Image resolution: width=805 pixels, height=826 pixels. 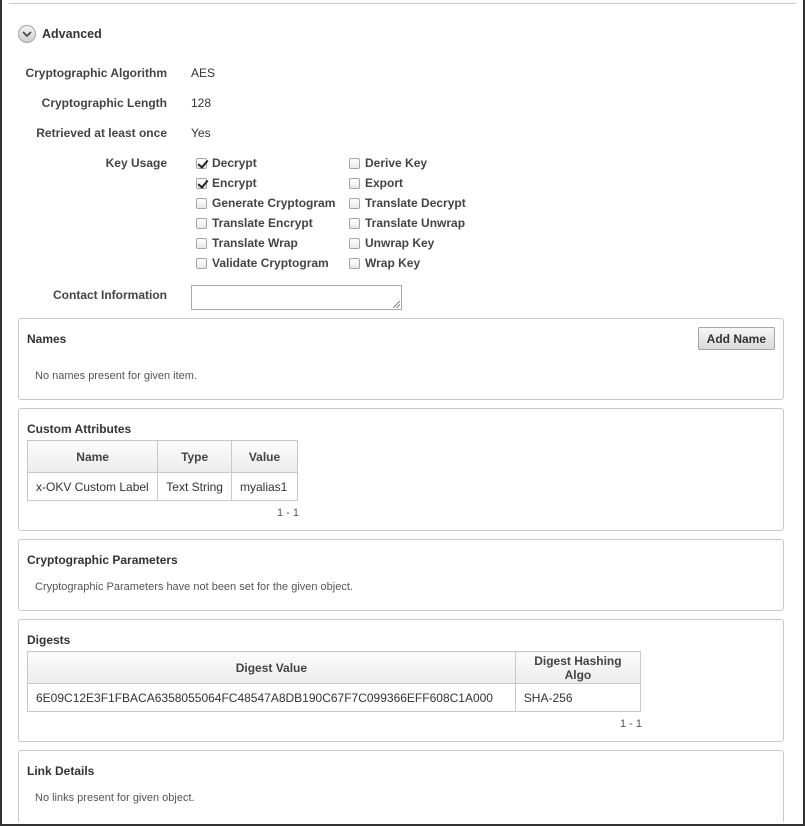 What do you see at coordinates (116, 376) in the screenshot?
I see `names-empty-message: No names present for given item.` at bounding box center [116, 376].